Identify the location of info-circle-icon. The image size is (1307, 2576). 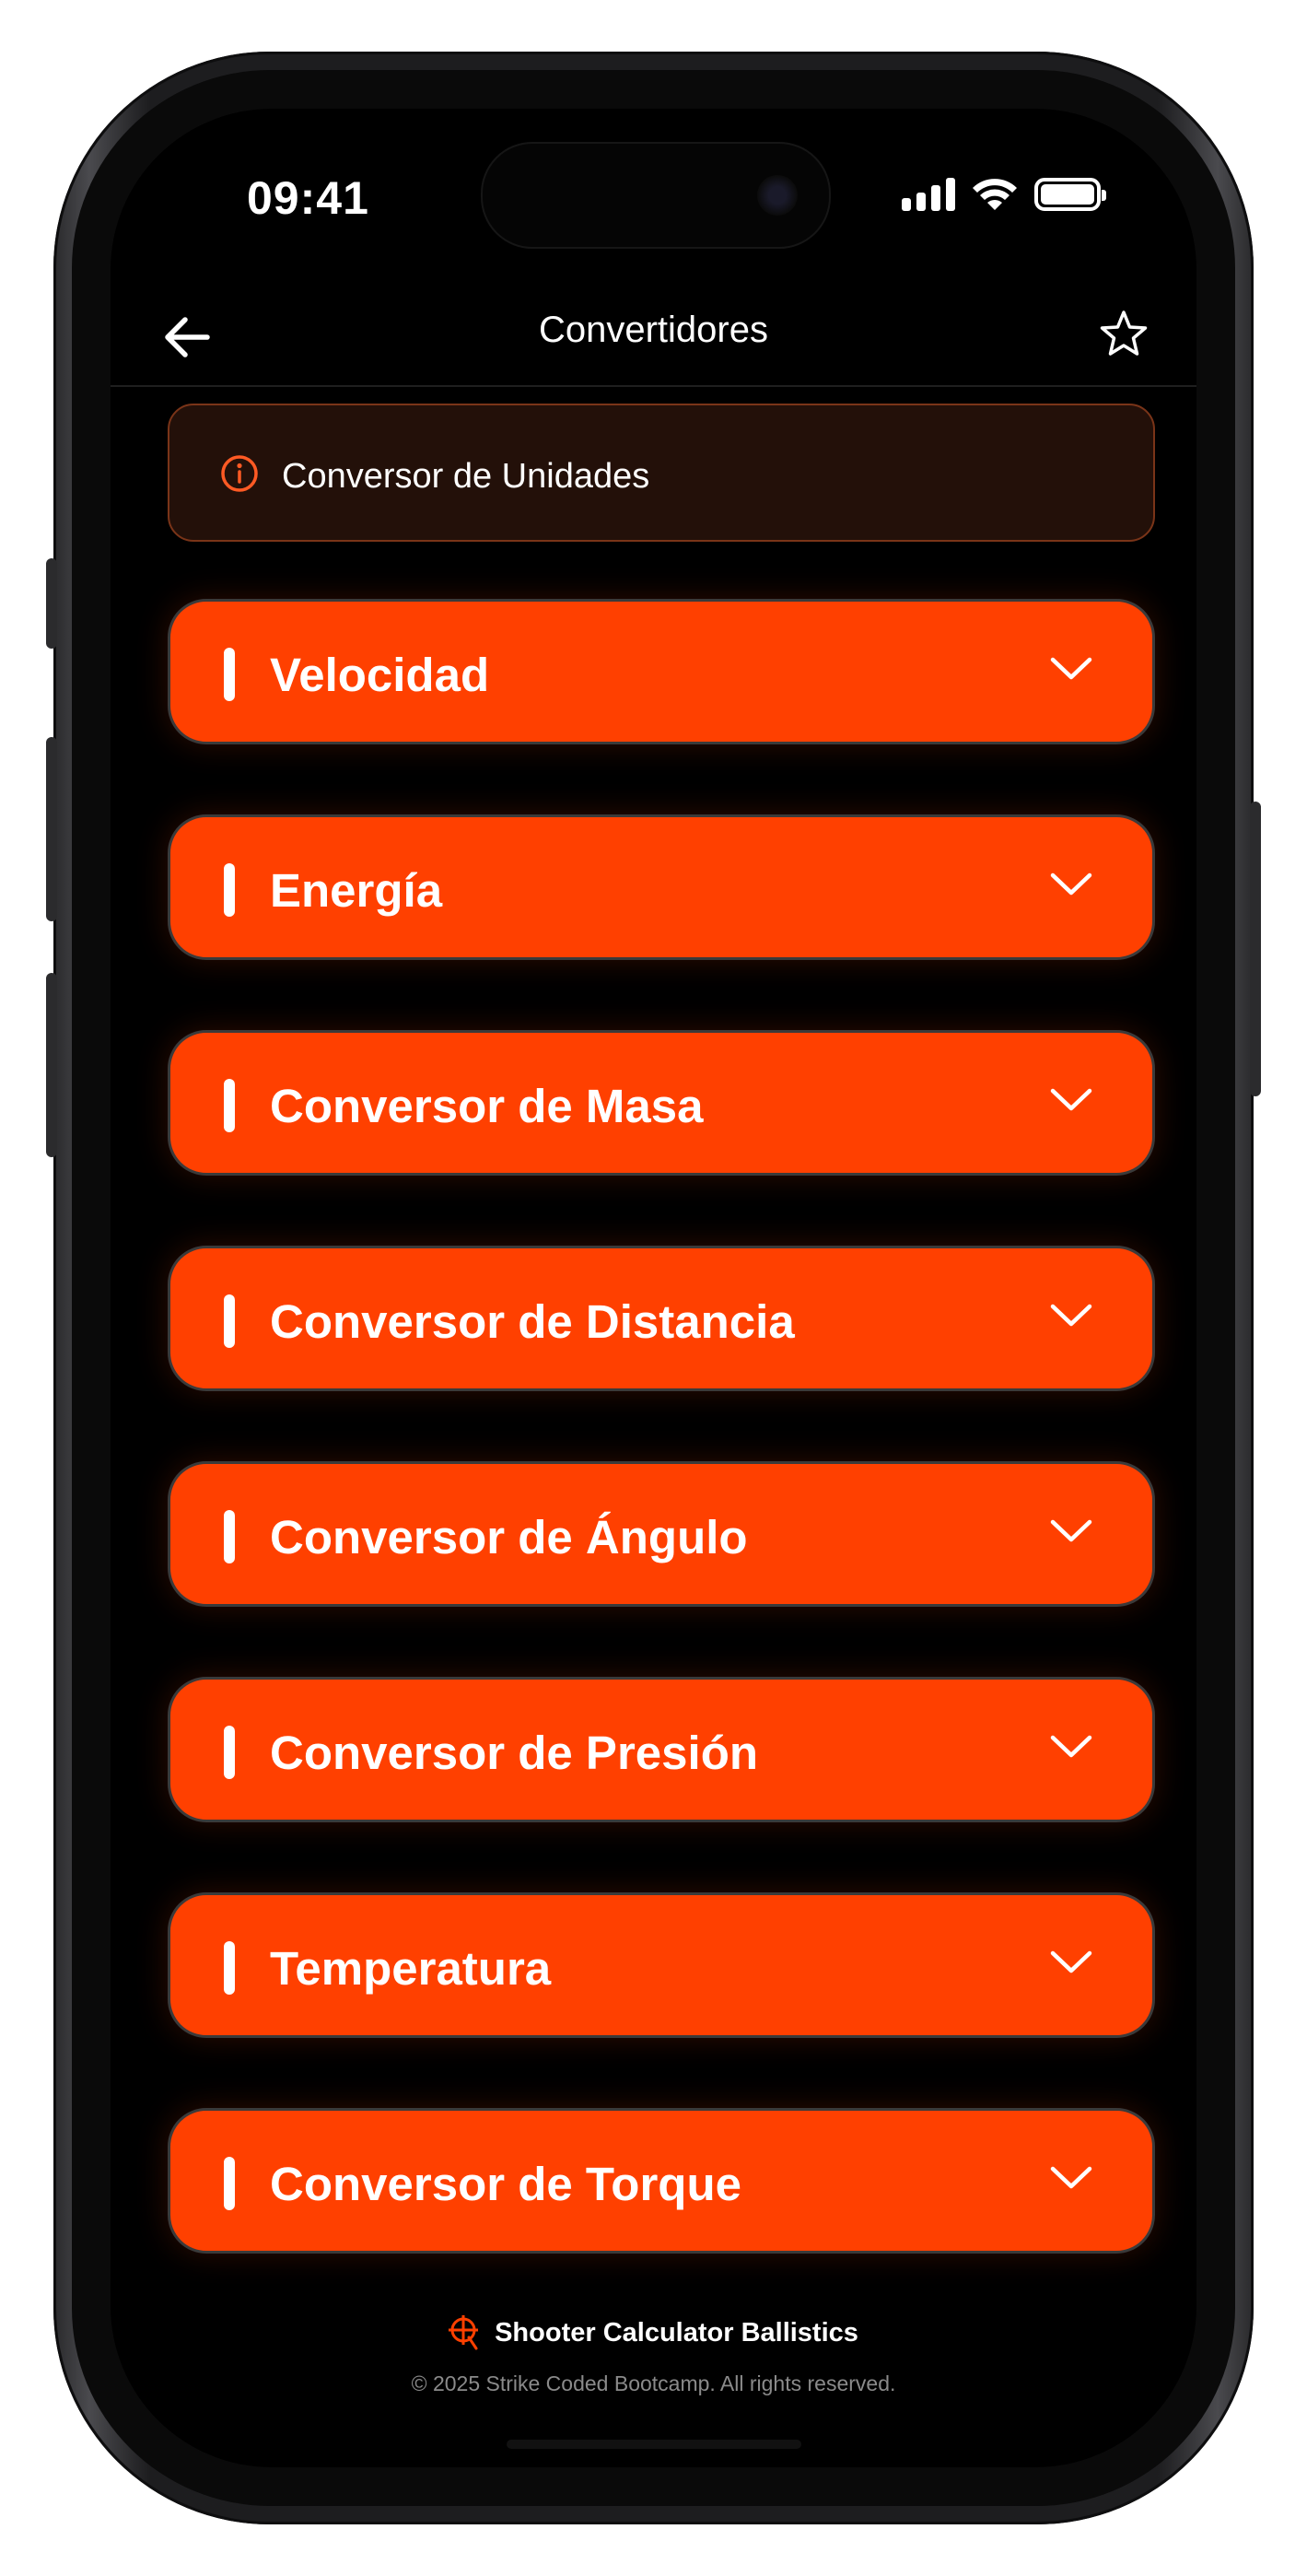
(240, 473).